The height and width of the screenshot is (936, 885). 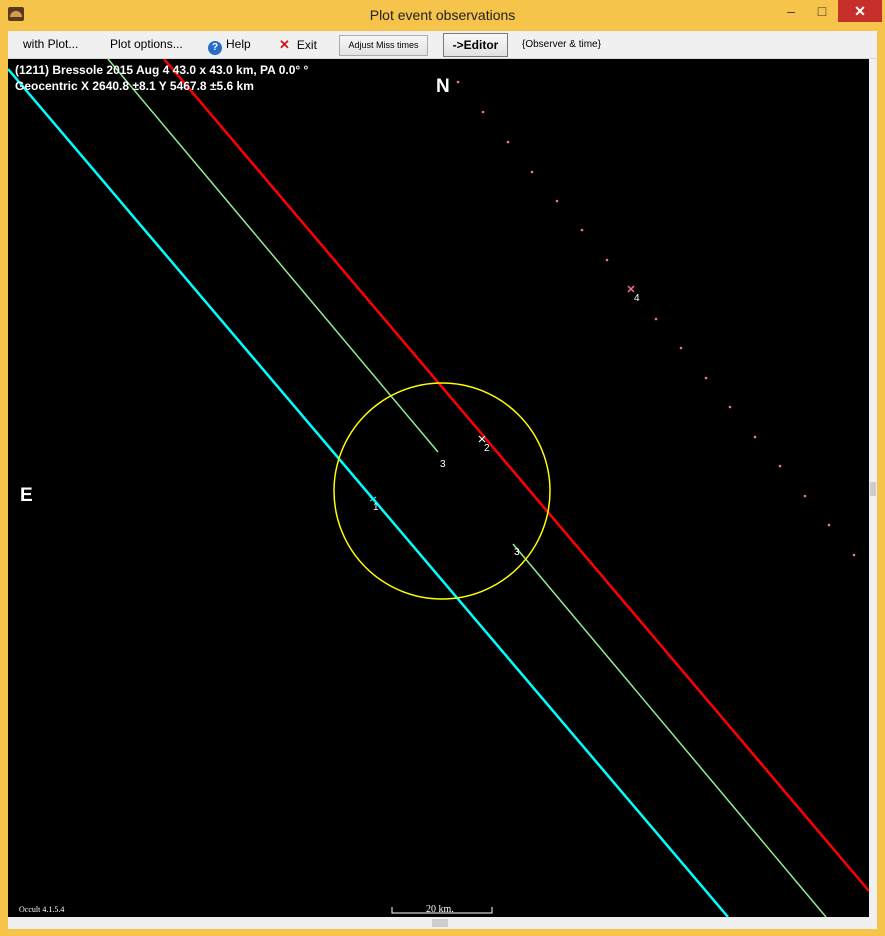 What do you see at coordinates (215, 48) in the screenshot?
I see `help-icon: ?` at bounding box center [215, 48].